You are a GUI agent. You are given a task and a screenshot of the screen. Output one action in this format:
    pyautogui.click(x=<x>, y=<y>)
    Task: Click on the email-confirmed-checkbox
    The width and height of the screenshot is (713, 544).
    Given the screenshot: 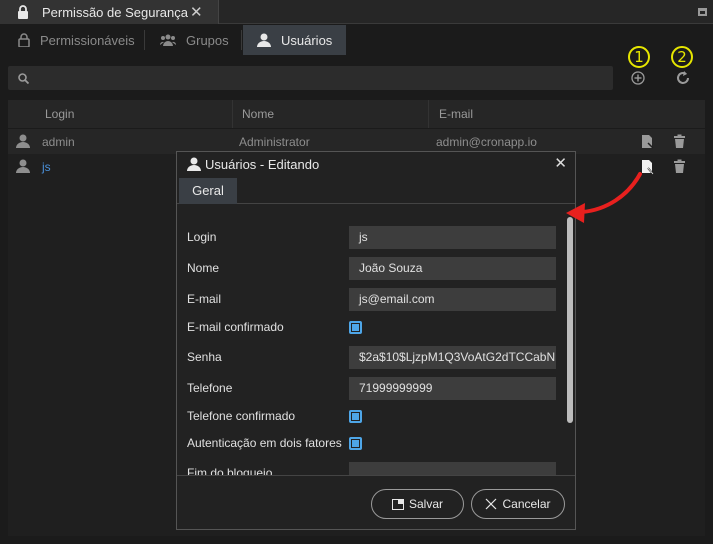 What is the action you would take?
    pyautogui.click(x=355, y=327)
    